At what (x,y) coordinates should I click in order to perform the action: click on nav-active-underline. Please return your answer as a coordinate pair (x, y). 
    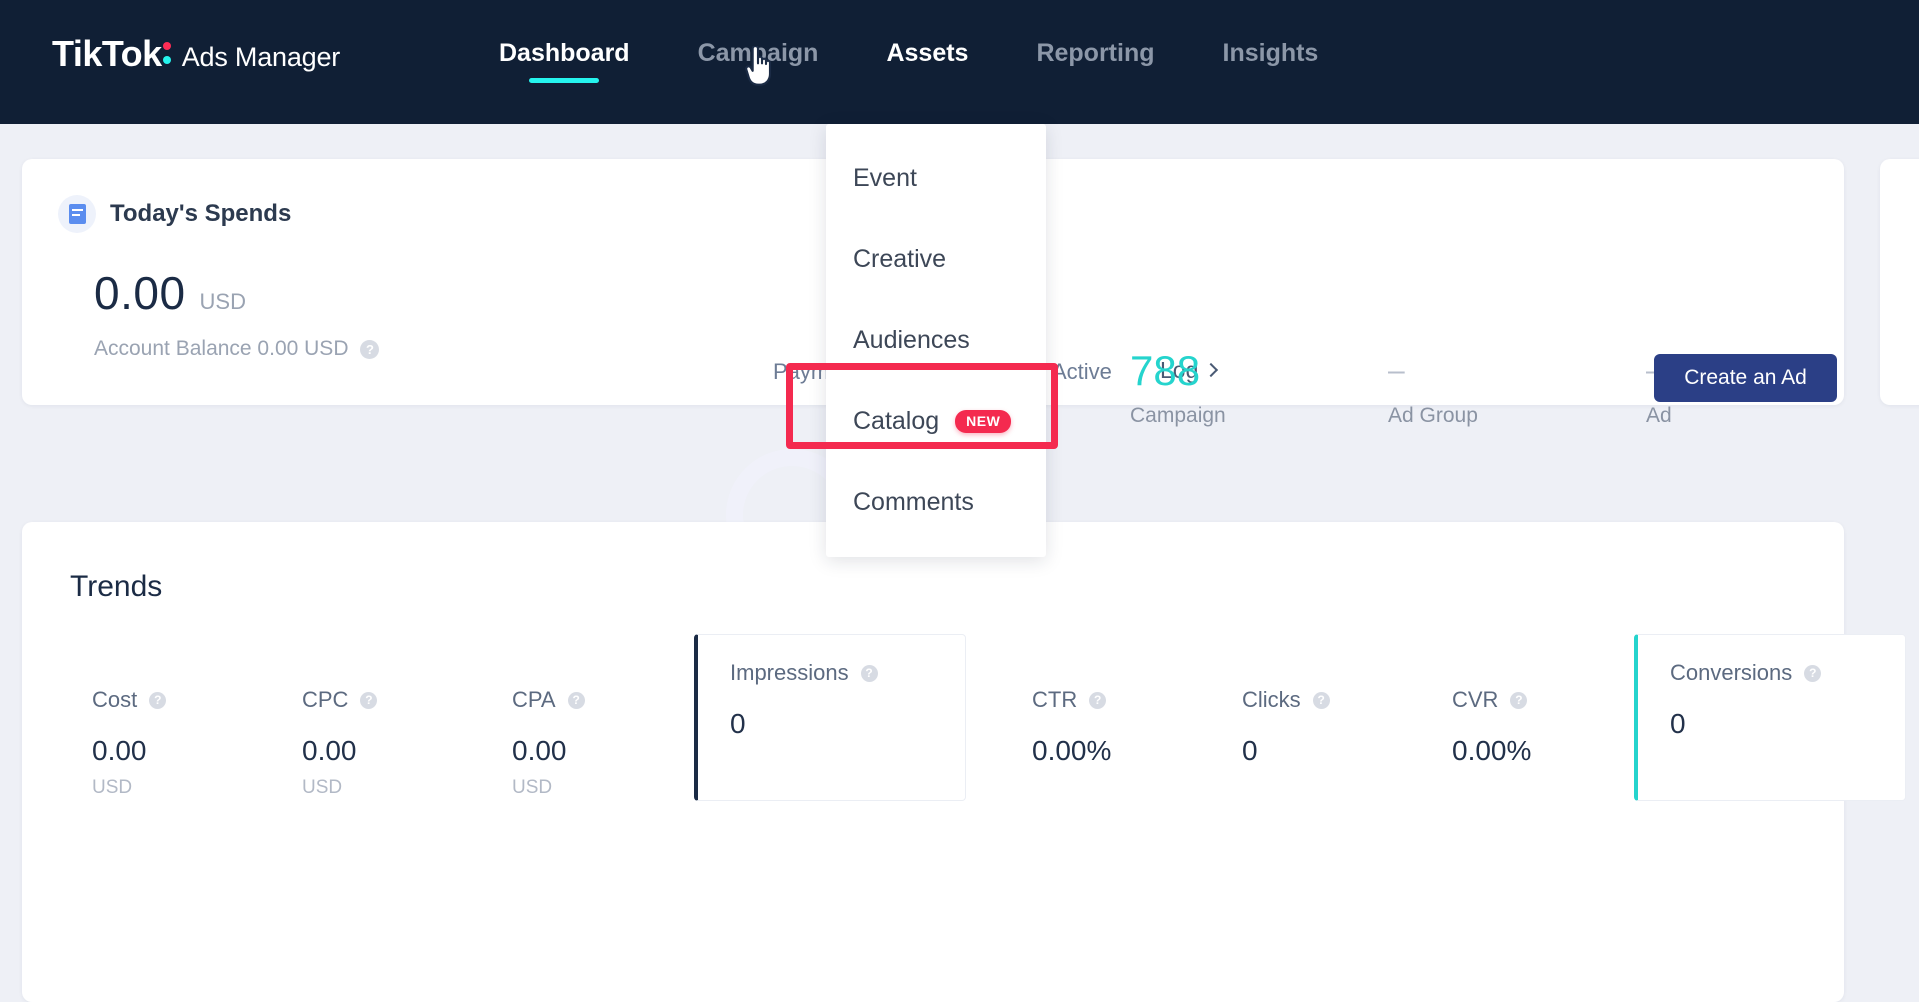
    Looking at the image, I should click on (564, 80).